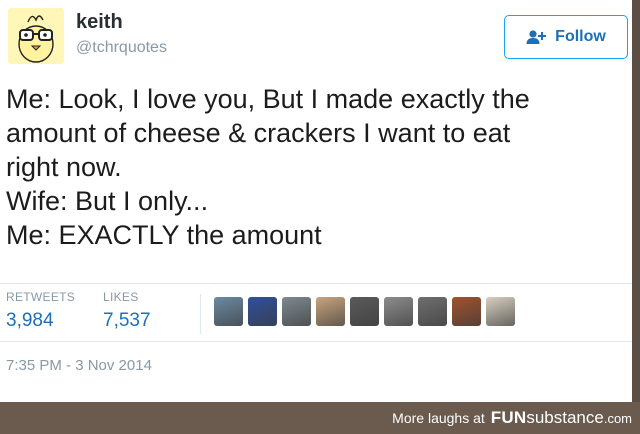 This screenshot has height=434, width=640. I want to click on user-avatar, so click(36, 36).